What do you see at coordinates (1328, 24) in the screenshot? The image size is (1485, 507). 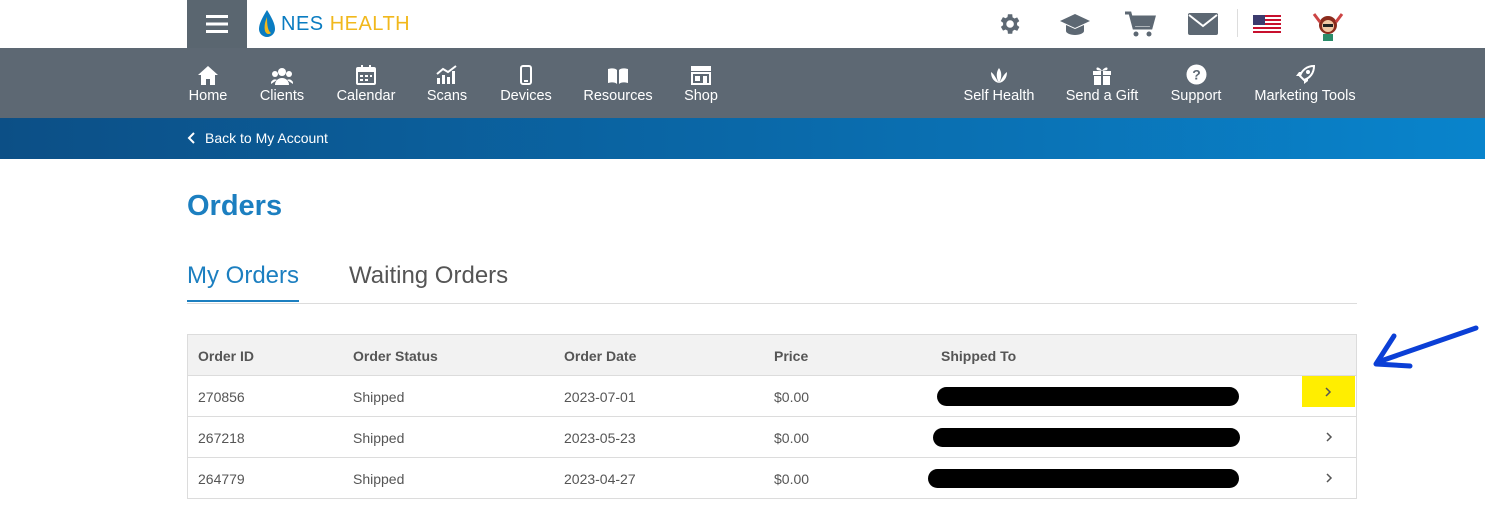 I see `avatar` at bounding box center [1328, 24].